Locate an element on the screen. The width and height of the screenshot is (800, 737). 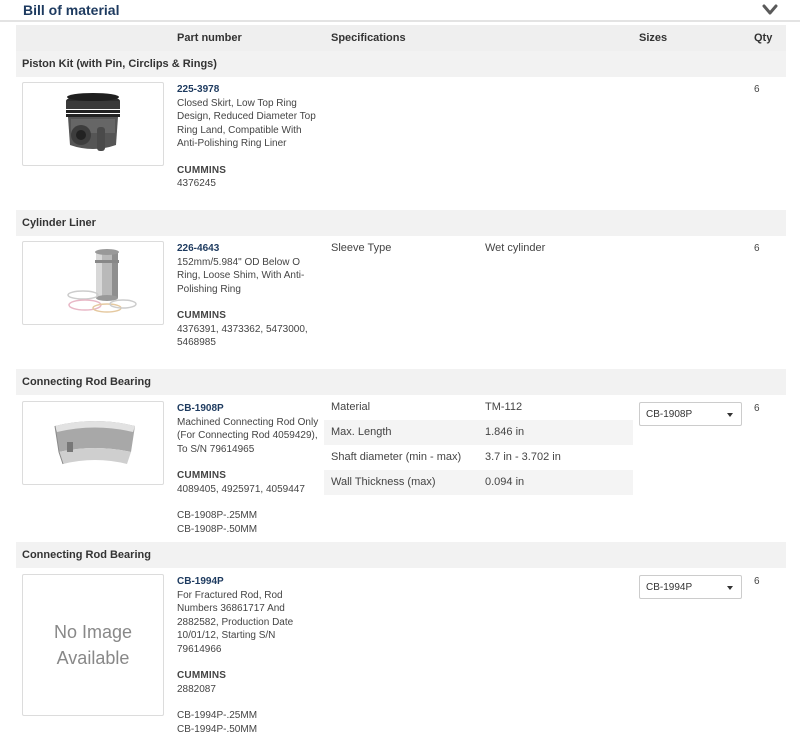
group-header-piston-kit: Piston Kit (with Pin, Circlips & Rings) is located at coordinates (401, 64).